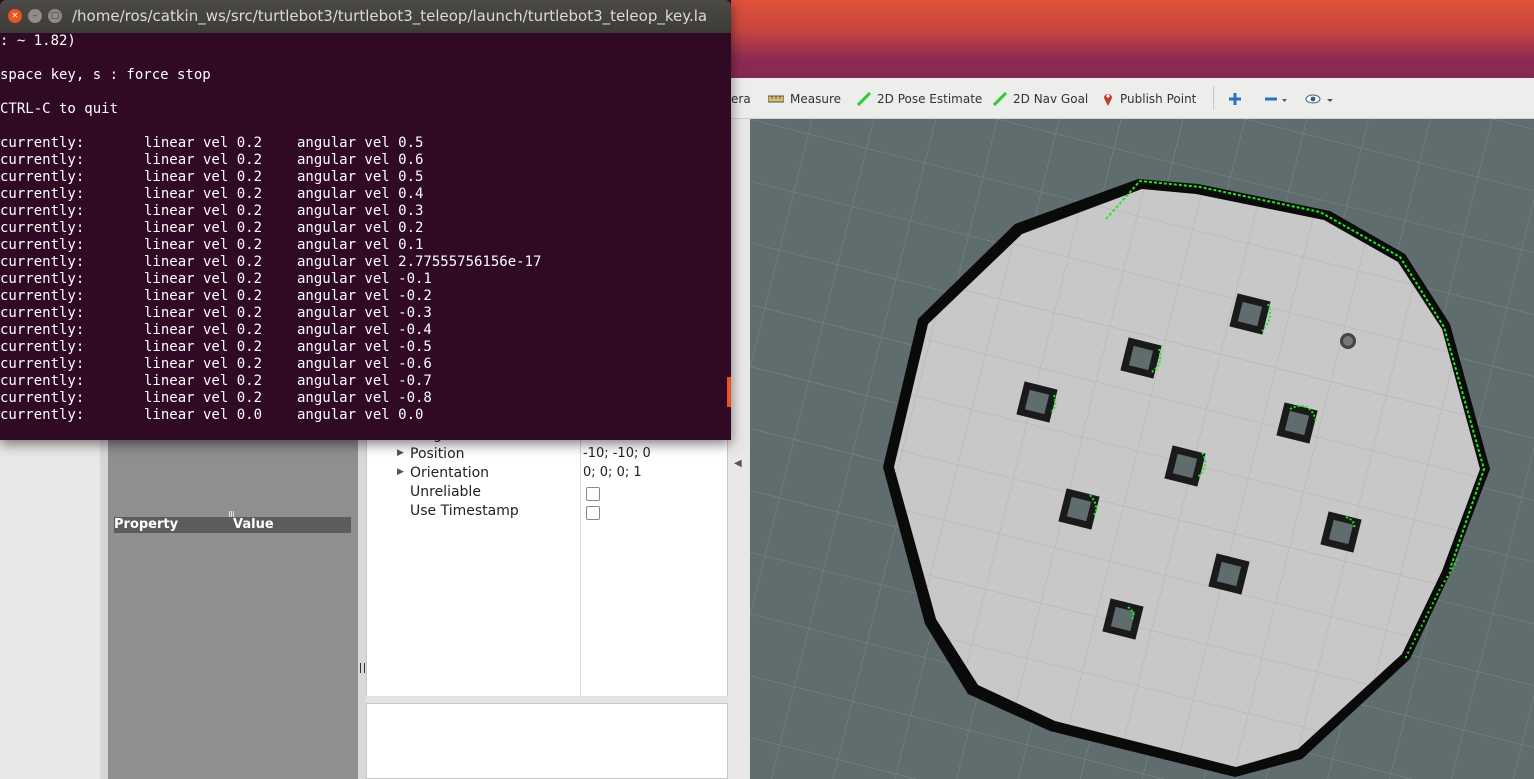  Describe the element at coordinates (360, 211) in the screenshot. I see `angular-velocity: angular vel 0.3` at that location.